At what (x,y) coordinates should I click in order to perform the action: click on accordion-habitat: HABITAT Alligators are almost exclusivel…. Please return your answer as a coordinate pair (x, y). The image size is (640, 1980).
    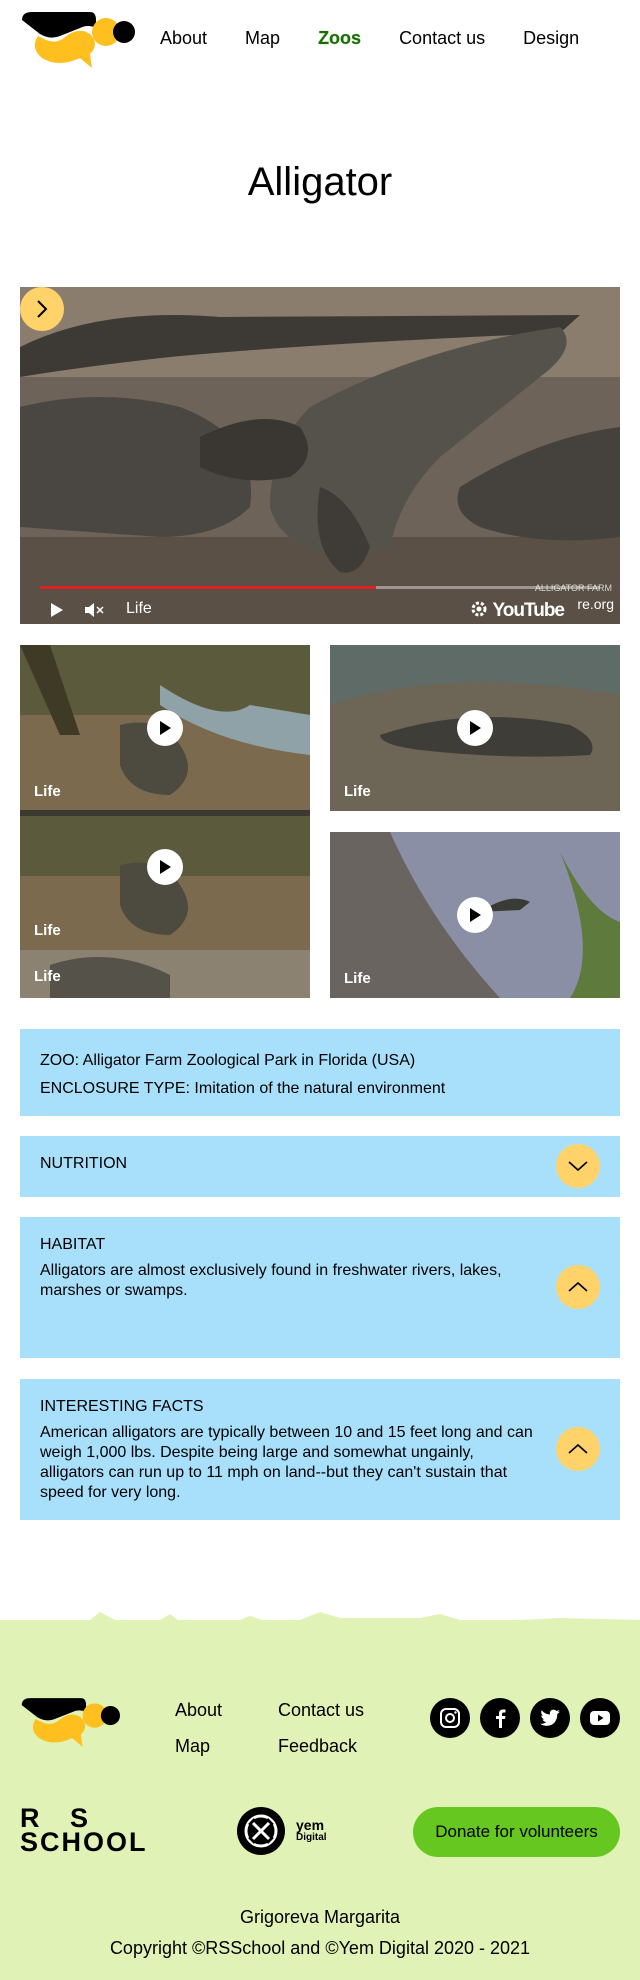
    Looking at the image, I should click on (320, 1287).